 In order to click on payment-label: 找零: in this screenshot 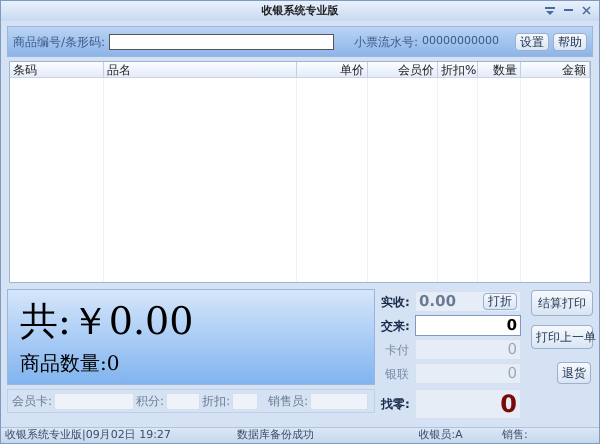, I will do `click(396, 404)`.